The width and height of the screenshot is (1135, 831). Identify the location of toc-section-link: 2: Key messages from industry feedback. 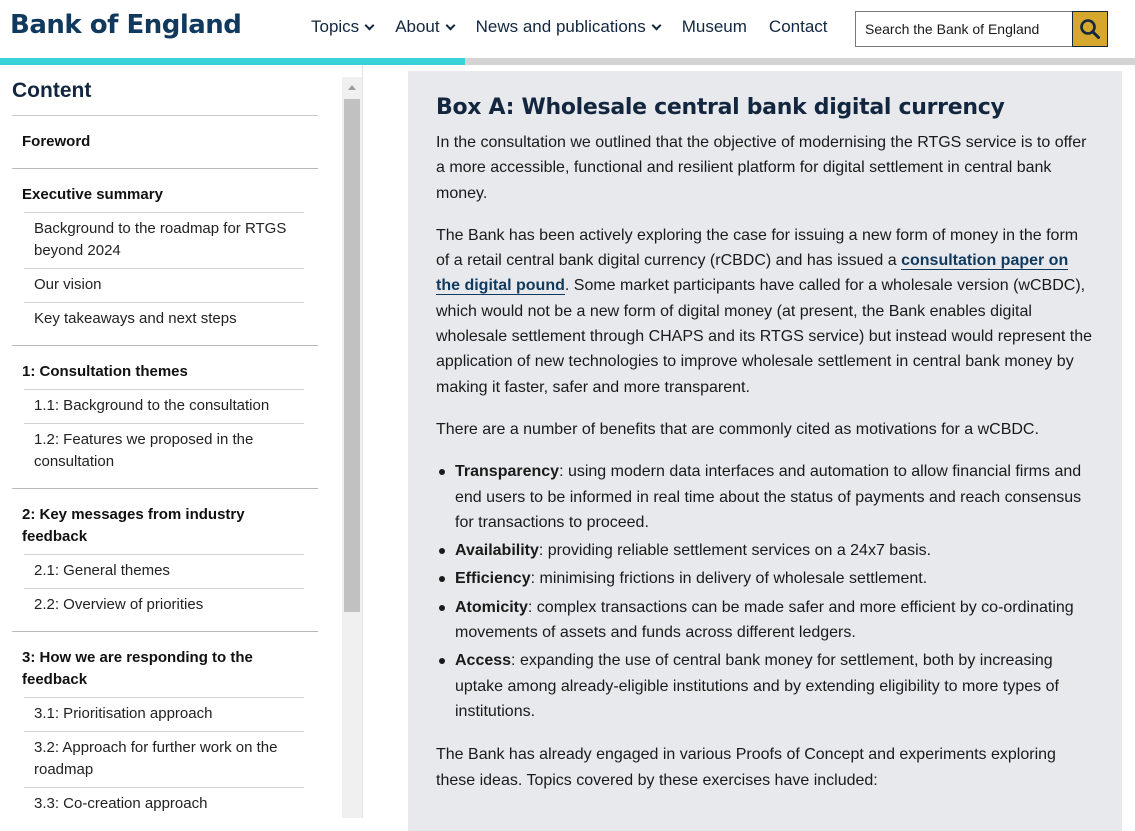
(165, 526).